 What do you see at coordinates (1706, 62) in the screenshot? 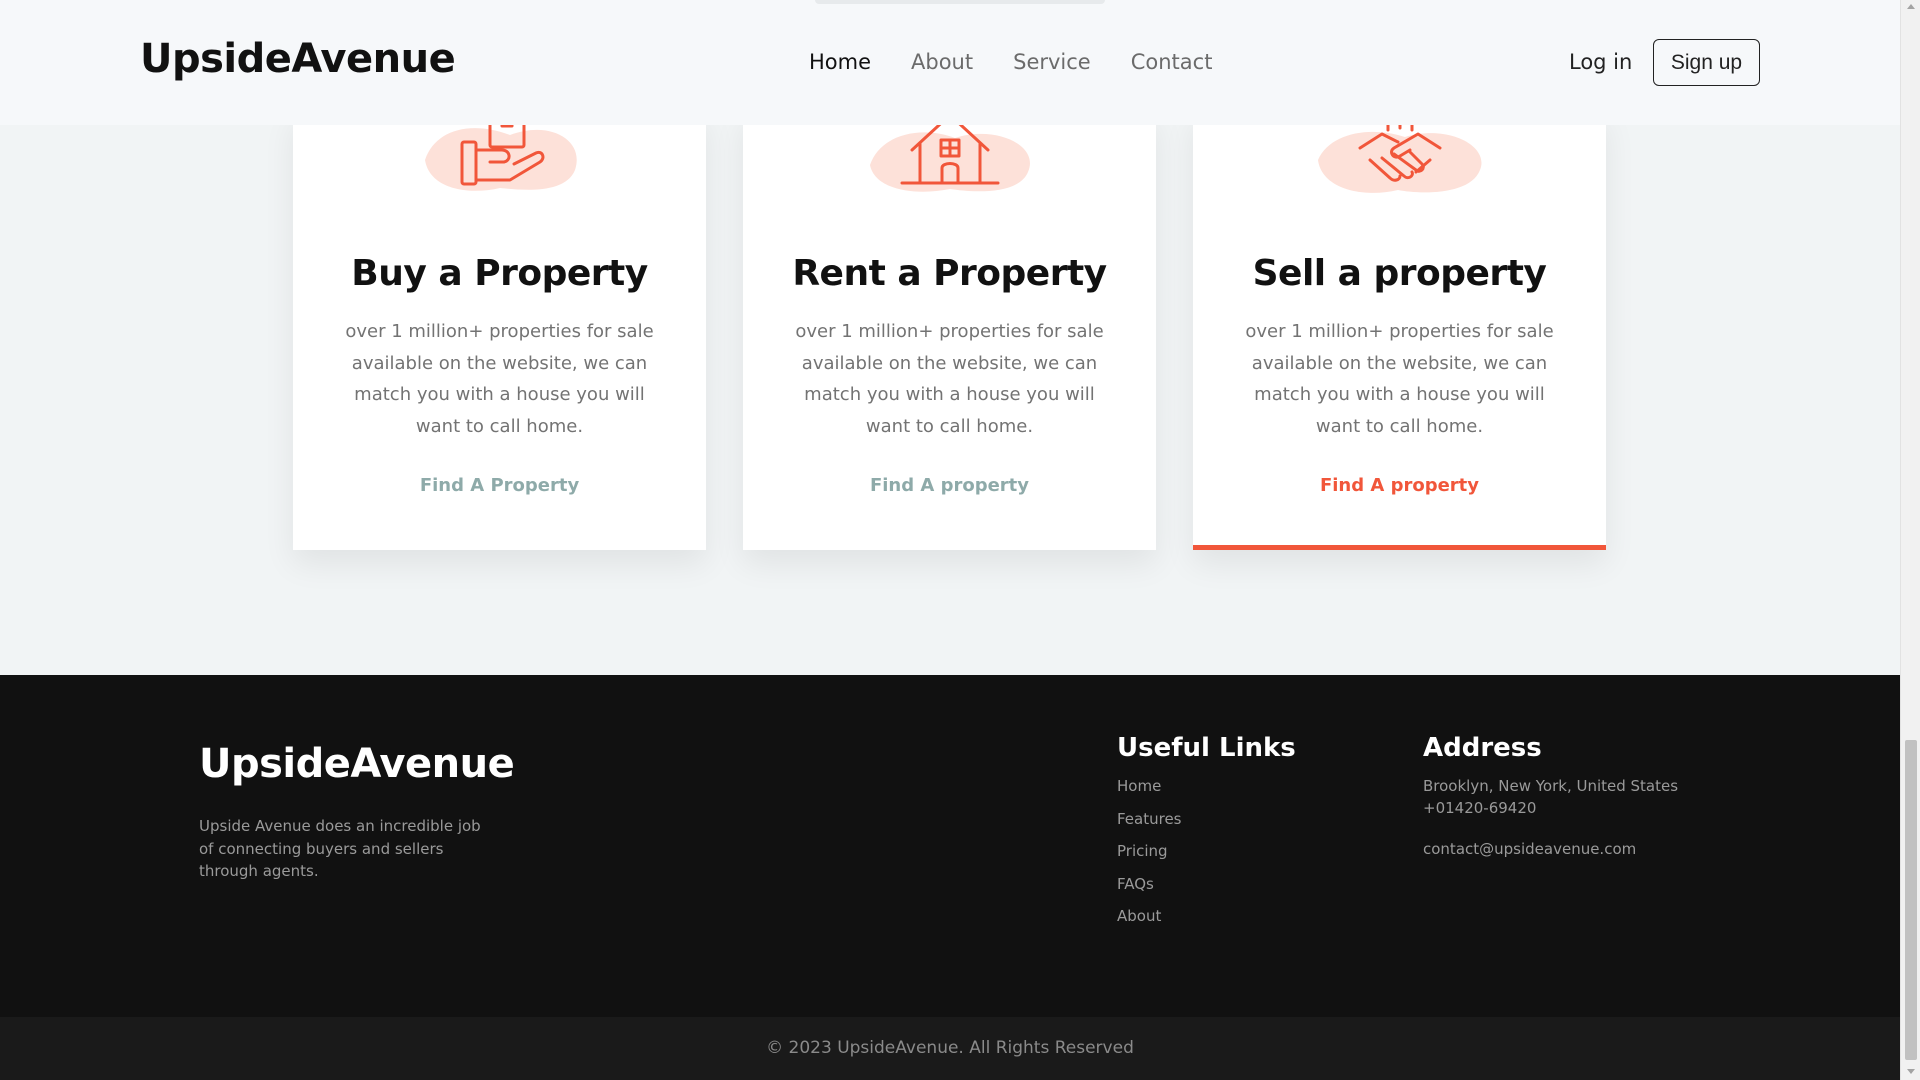
I see `signup-button: Sign up` at bounding box center [1706, 62].